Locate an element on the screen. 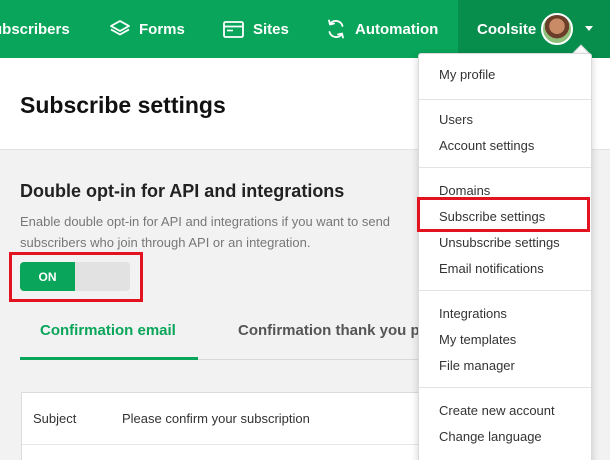  nav-subscribers: ubscribers is located at coordinates (35, 29).